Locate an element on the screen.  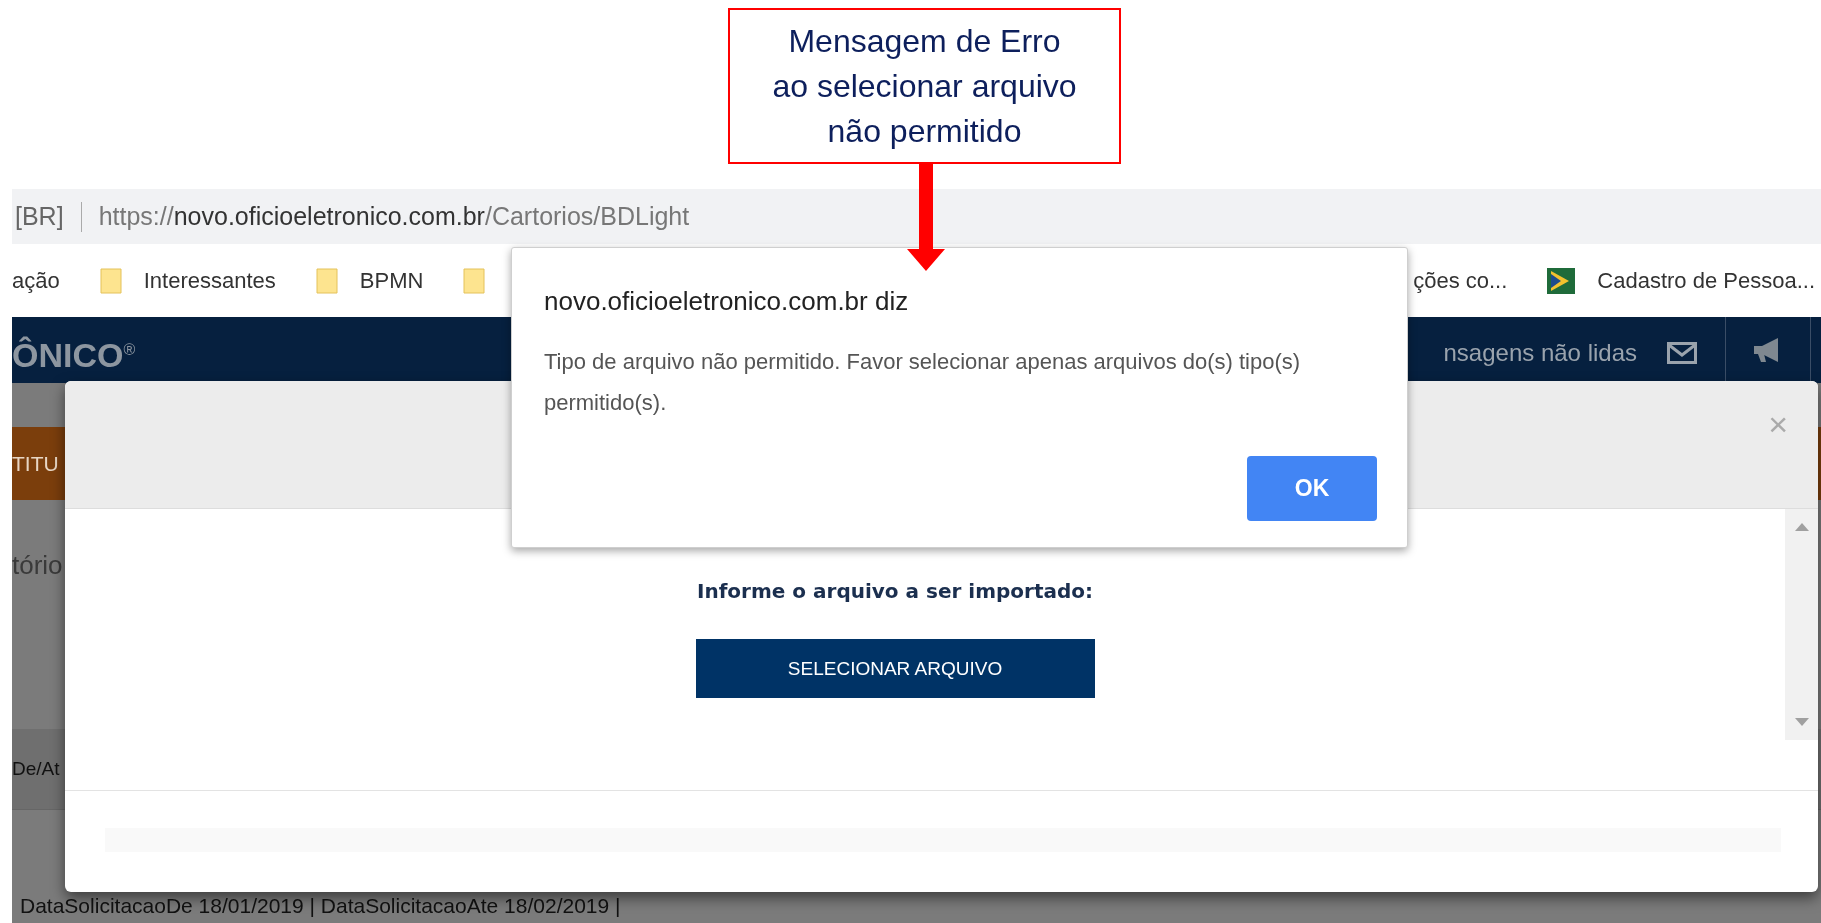
annotation-text: ao selecionar arquivo is located at coordinates (924, 86).